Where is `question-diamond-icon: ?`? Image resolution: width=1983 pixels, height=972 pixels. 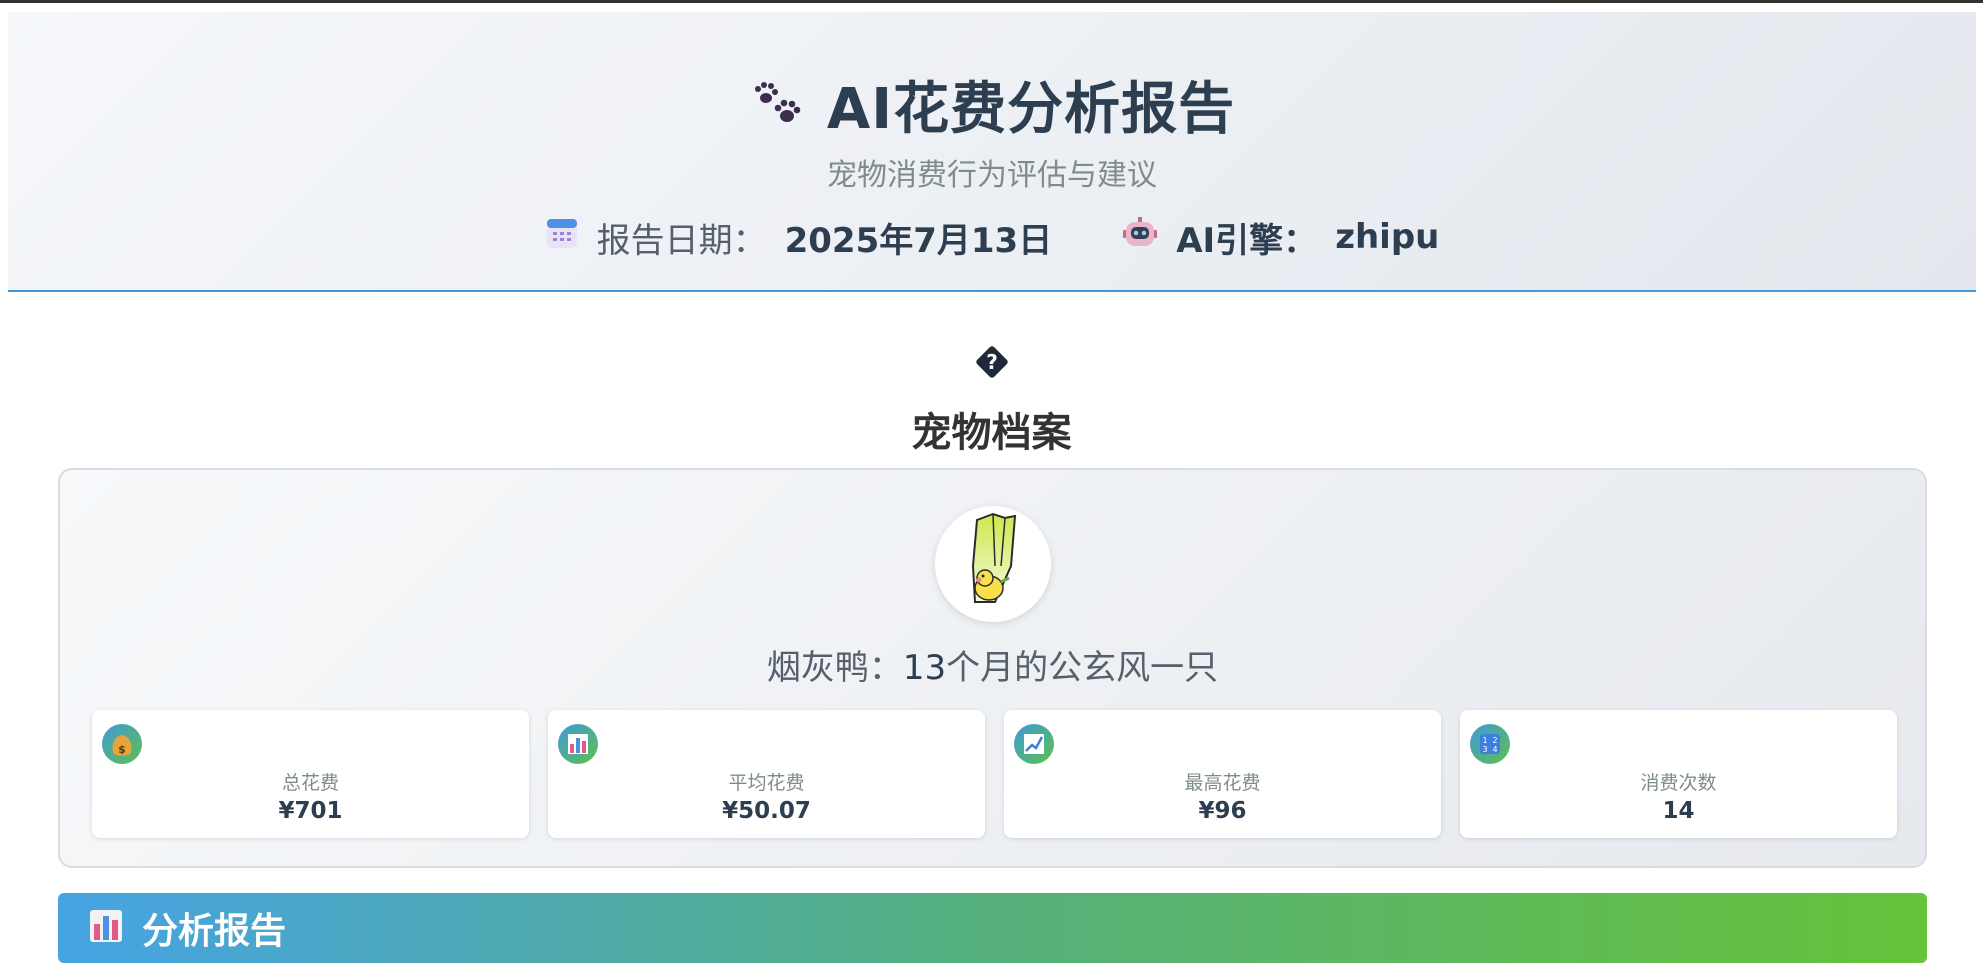
question-diamond-icon: ? is located at coordinates (992, 362).